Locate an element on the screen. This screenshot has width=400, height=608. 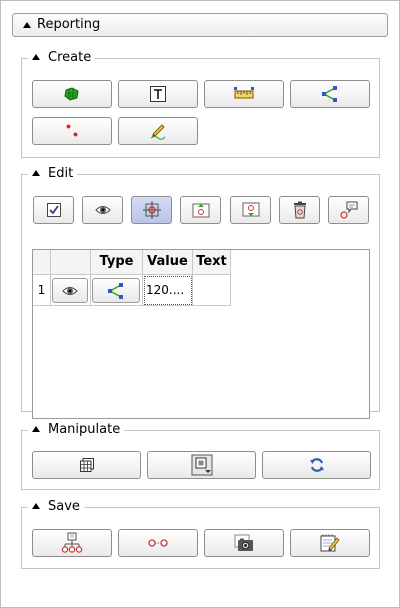
add-points-button is located at coordinates (72, 131).